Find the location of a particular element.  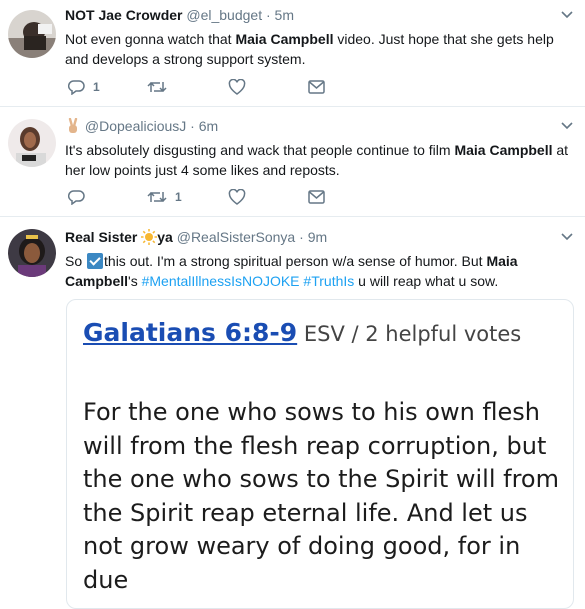

user-handle: @DopealiciousJ is located at coordinates (135, 126).